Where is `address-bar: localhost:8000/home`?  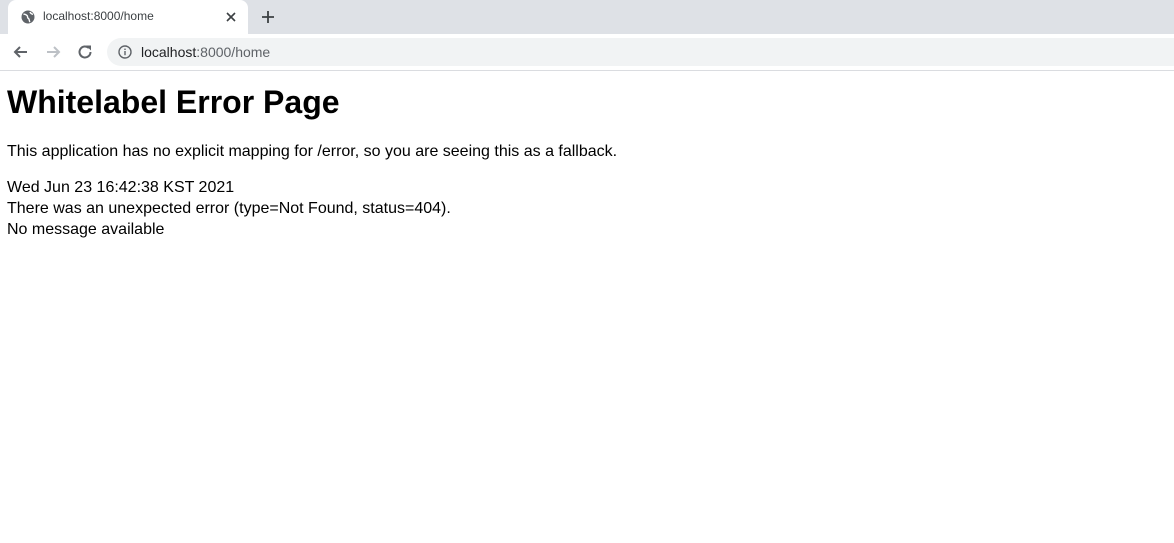
address-bar: localhost:8000/home is located at coordinates (640, 52).